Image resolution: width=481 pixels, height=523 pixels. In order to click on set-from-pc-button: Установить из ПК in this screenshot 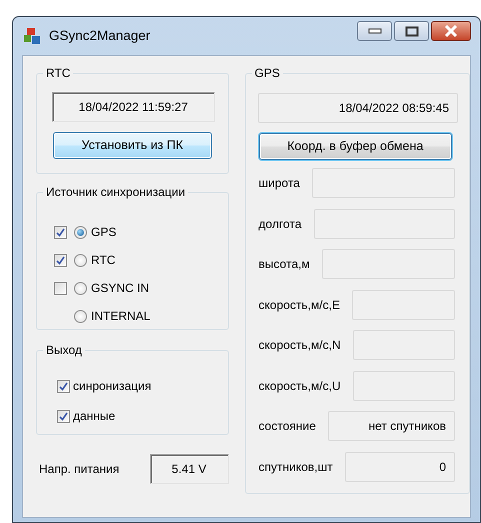, I will do `click(132, 145)`.